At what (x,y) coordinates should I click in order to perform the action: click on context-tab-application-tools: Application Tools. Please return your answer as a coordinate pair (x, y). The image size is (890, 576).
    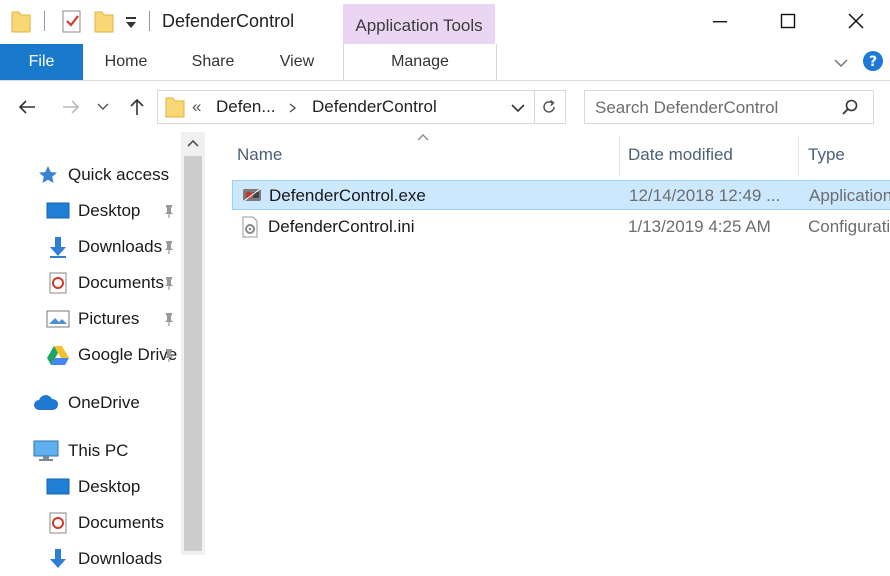
    Looking at the image, I should click on (419, 24).